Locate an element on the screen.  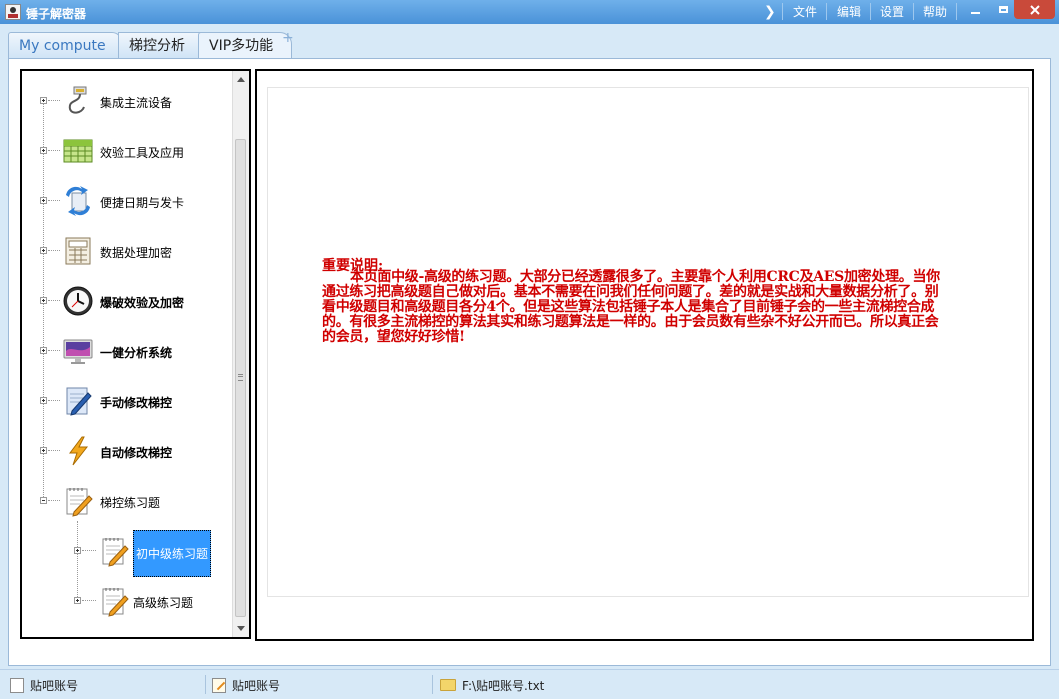
status-file-path: F:\贴吧账号.txt is located at coordinates (492, 685).